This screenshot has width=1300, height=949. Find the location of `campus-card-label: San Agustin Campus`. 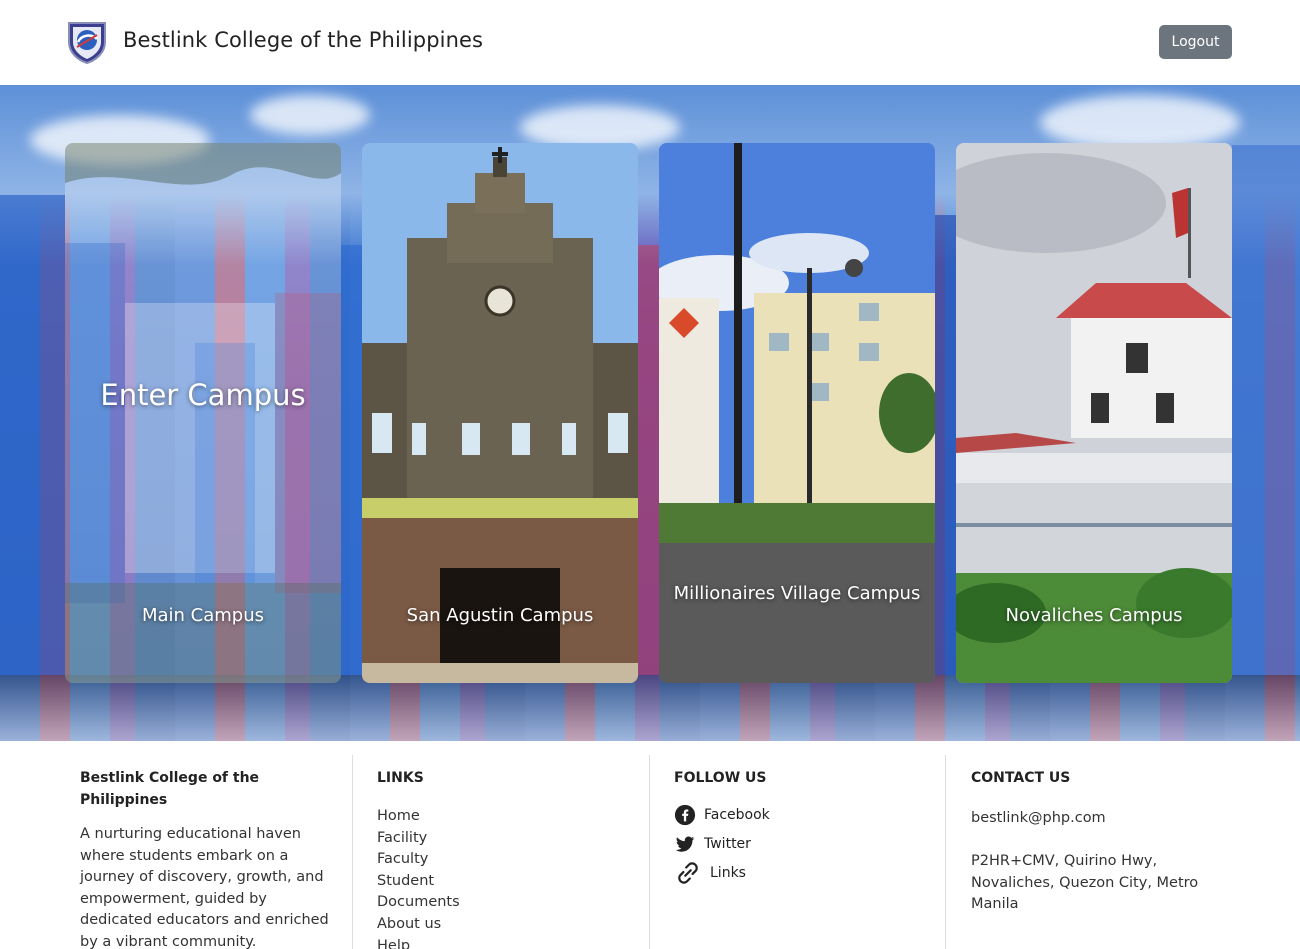

campus-card-label: San Agustin Campus is located at coordinates (500, 615).